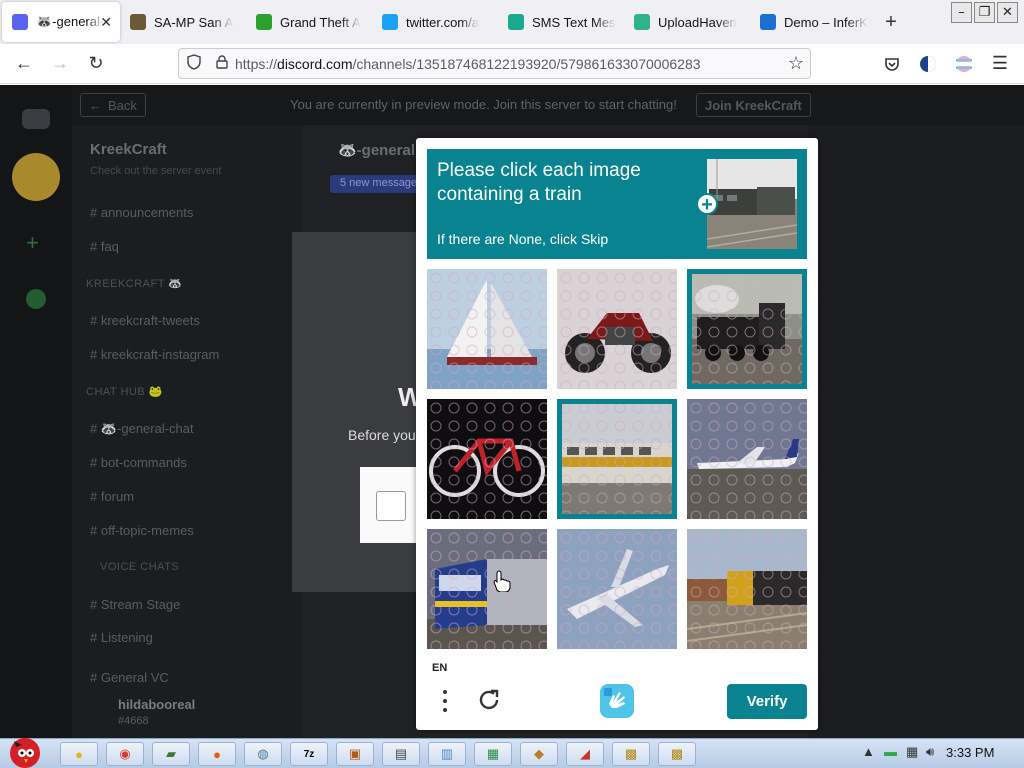 The image size is (1024, 768). I want to click on browser-tab: UploadHaven, so click(687, 22).